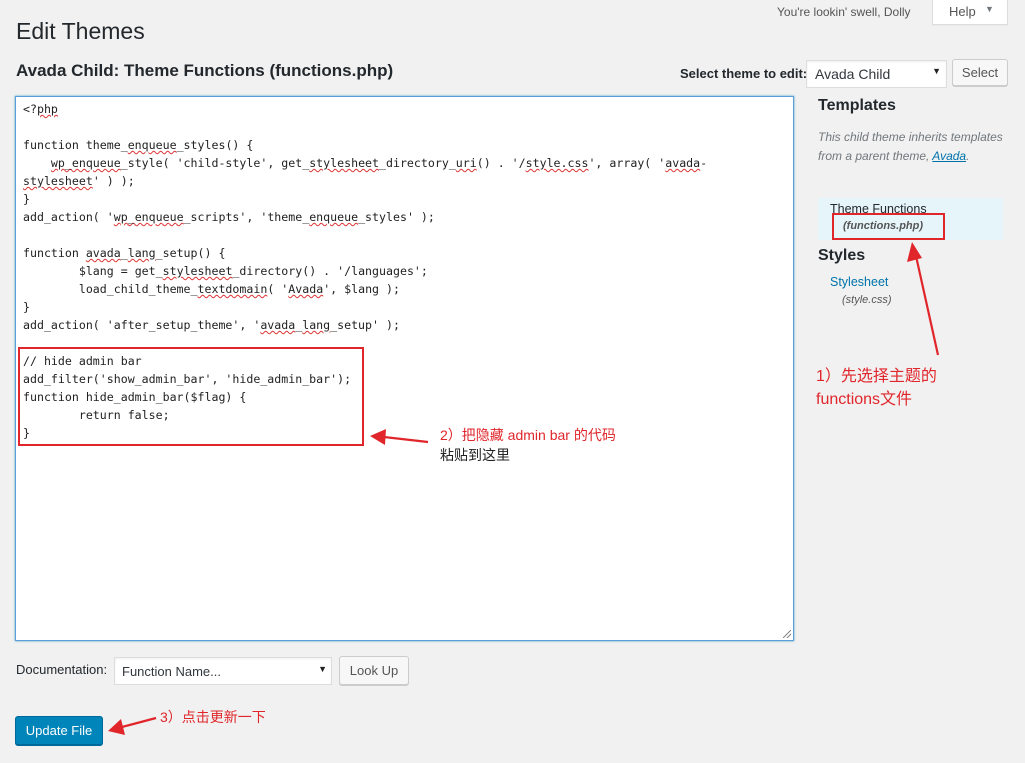 The height and width of the screenshot is (763, 1025). Describe the element at coordinates (876, 376) in the screenshot. I see `annotation-step1-line1: 1）先选择主题的` at that location.